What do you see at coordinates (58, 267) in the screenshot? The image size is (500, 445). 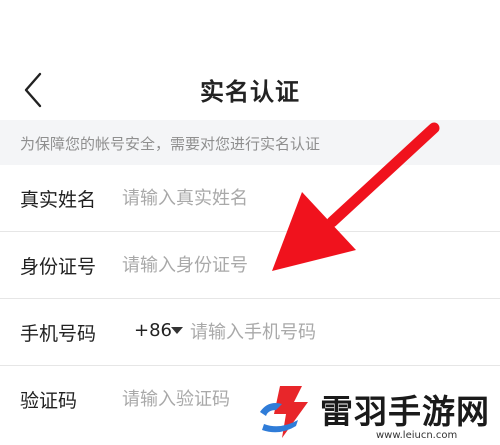 I see `id-number-label: 身份证号` at bounding box center [58, 267].